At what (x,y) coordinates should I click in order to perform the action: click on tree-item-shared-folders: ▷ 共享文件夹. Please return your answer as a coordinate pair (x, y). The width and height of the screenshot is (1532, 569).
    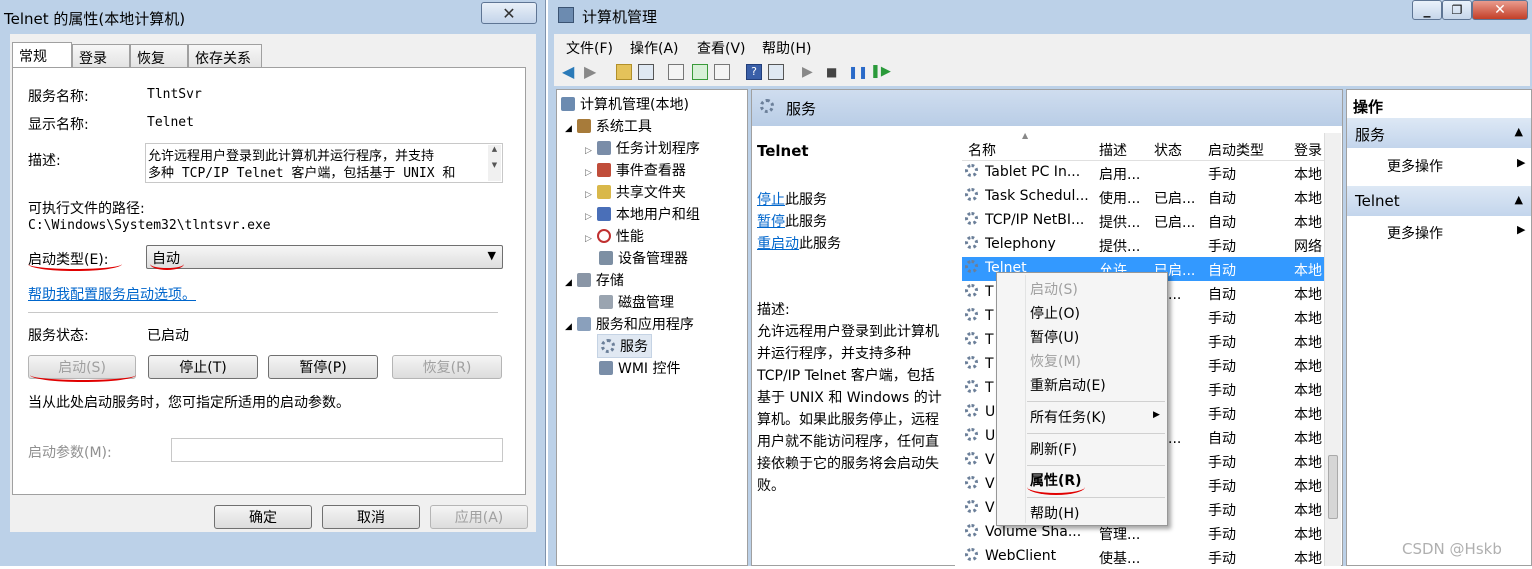
    Looking at the image, I should click on (635, 192).